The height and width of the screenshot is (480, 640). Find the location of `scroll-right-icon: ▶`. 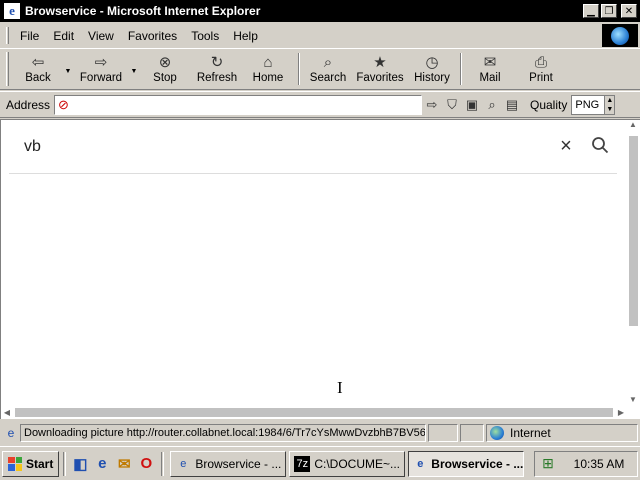

scroll-right-icon: ▶ is located at coordinates (621, 412).